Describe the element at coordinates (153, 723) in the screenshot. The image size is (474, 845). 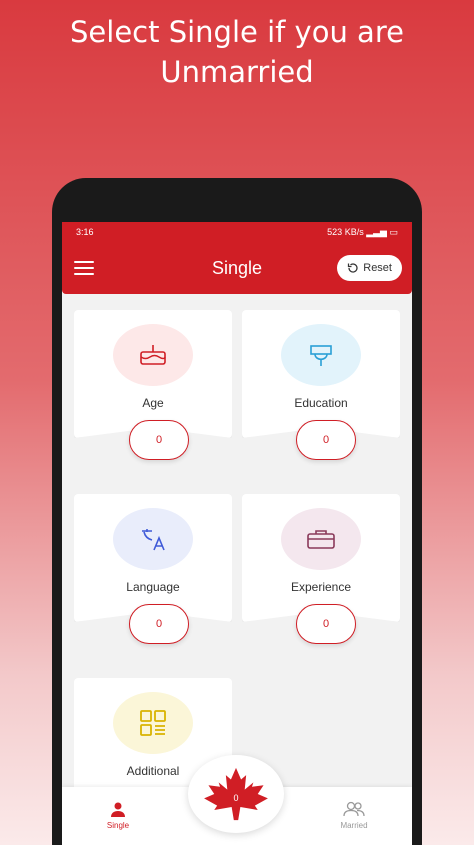
I see `qr-code-icon` at that location.